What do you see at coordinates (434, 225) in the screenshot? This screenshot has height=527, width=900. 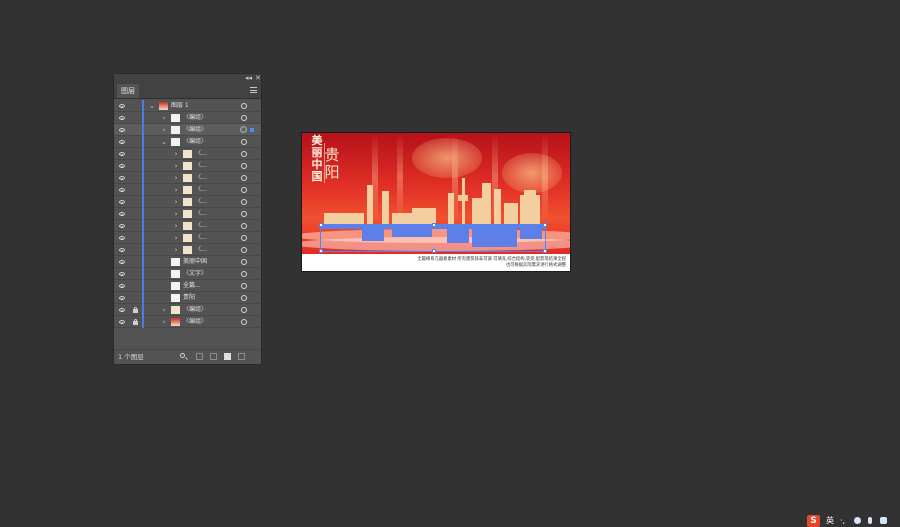 I see `handle-top-center` at bounding box center [434, 225].